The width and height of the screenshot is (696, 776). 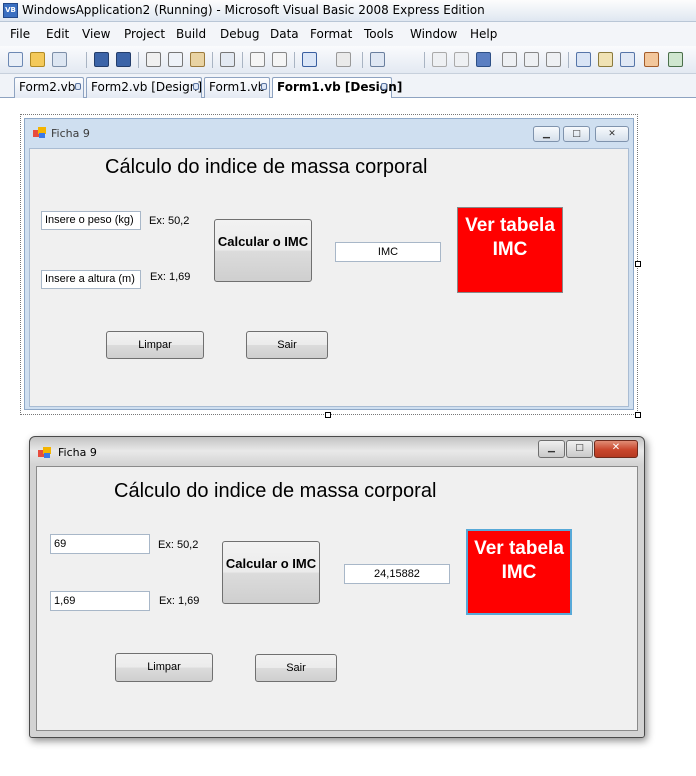 I want to click on standard-toolbar, so click(x=348, y=60).